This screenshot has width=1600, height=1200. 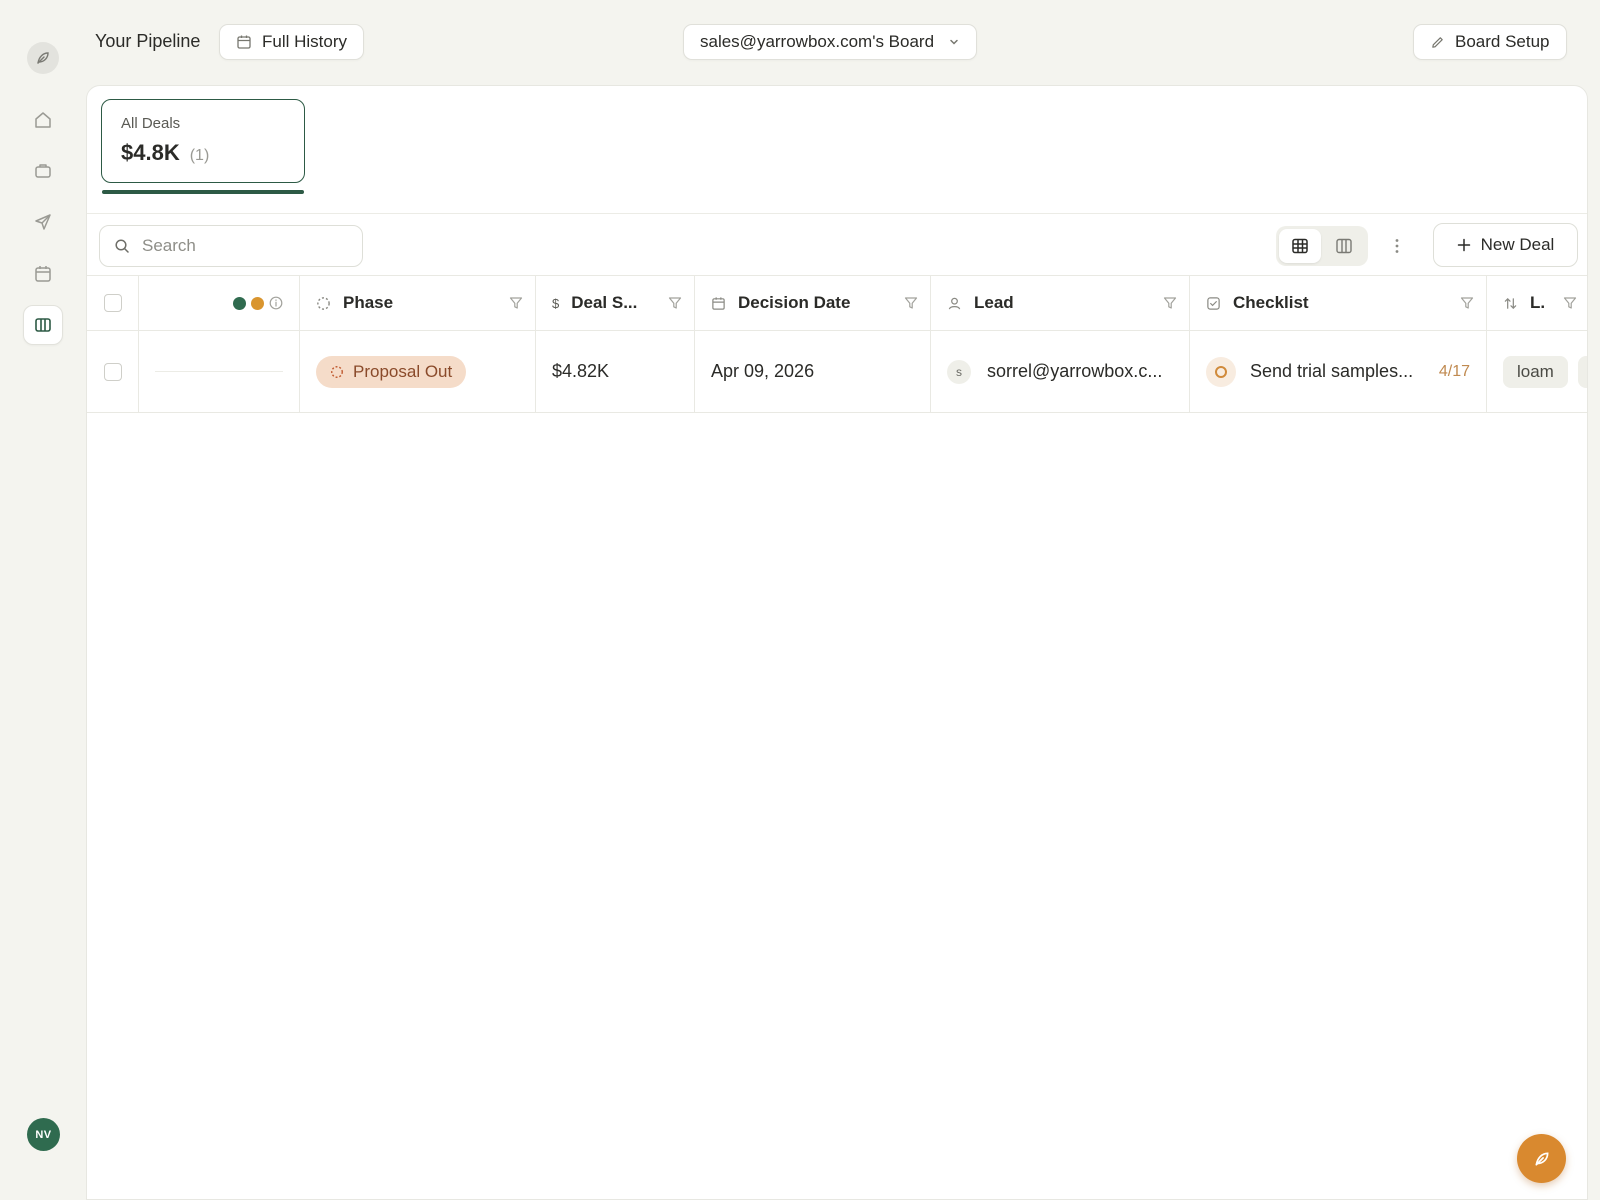 I want to click on column-header-checklist: Checklist, so click(x=1338, y=303).